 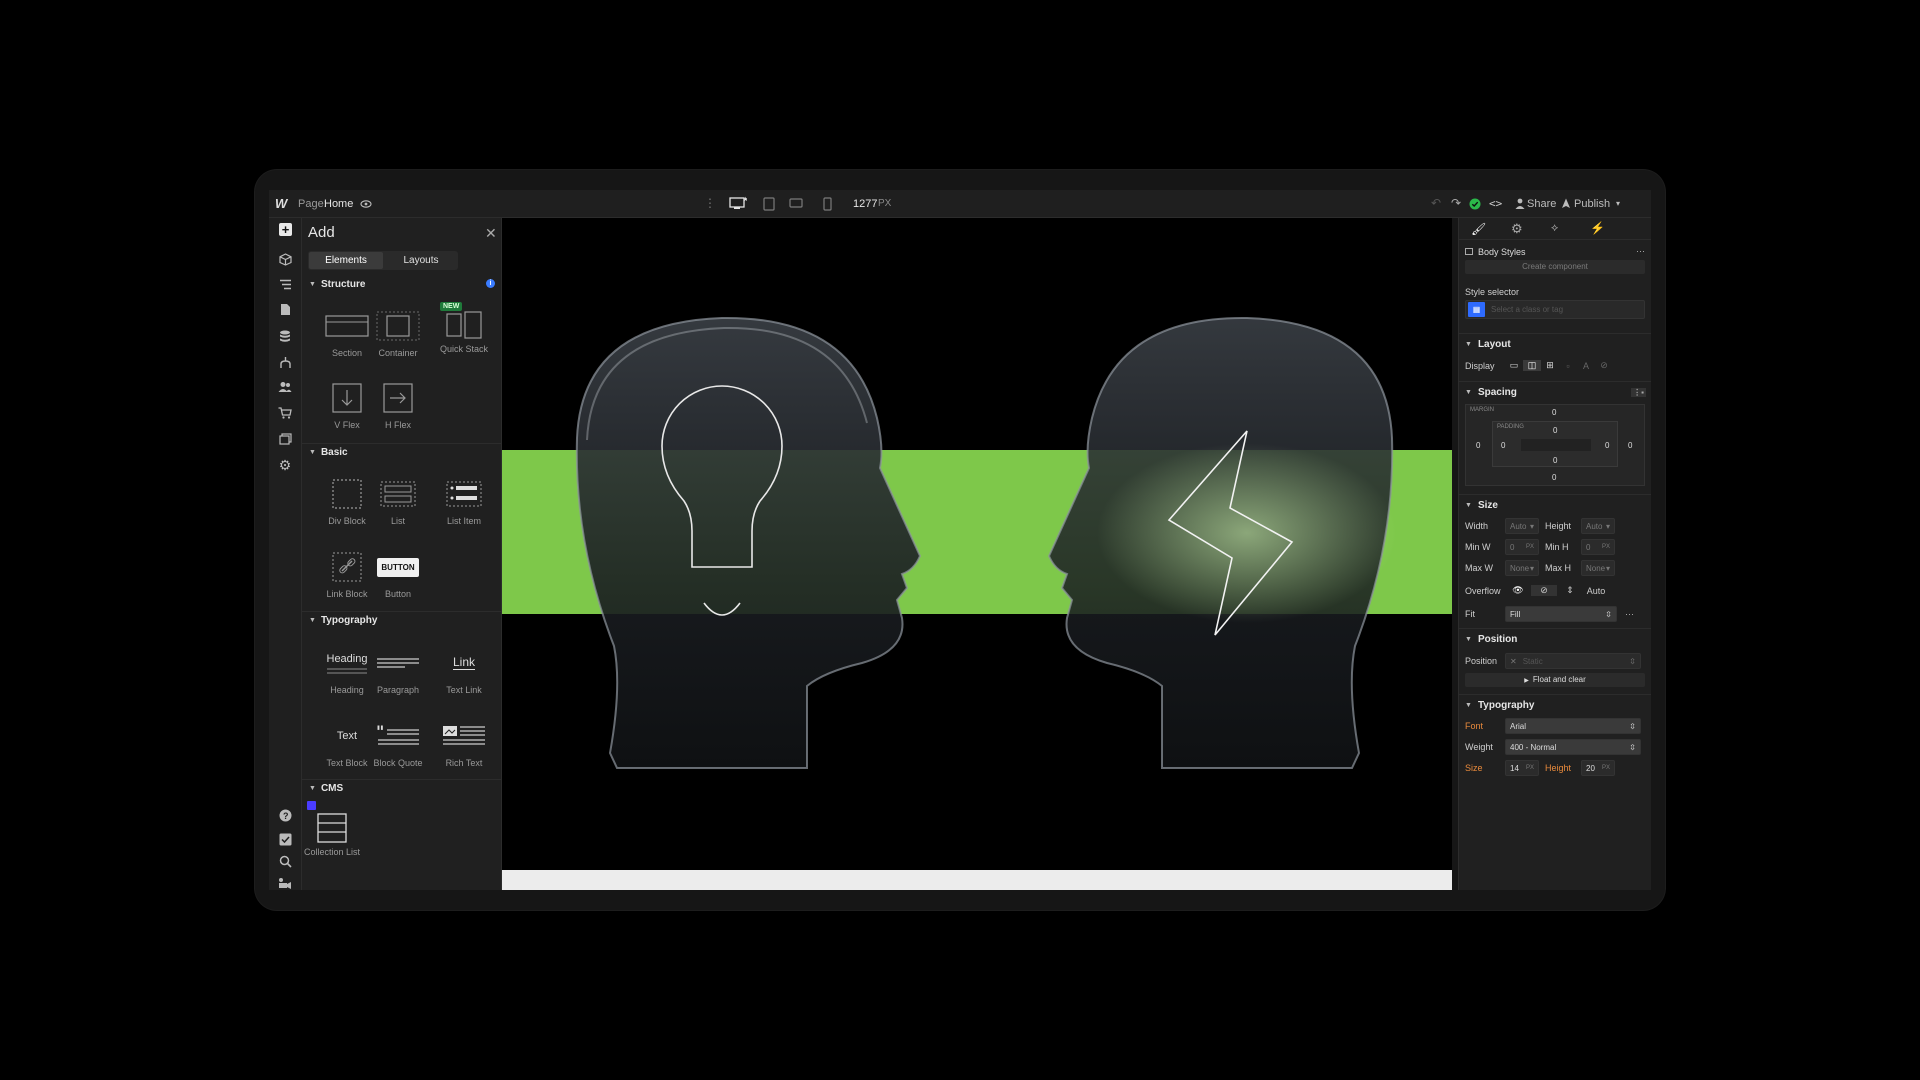 What do you see at coordinates (1630, 445) in the screenshot?
I see `margin-right-value: 0` at bounding box center [1630, 445].